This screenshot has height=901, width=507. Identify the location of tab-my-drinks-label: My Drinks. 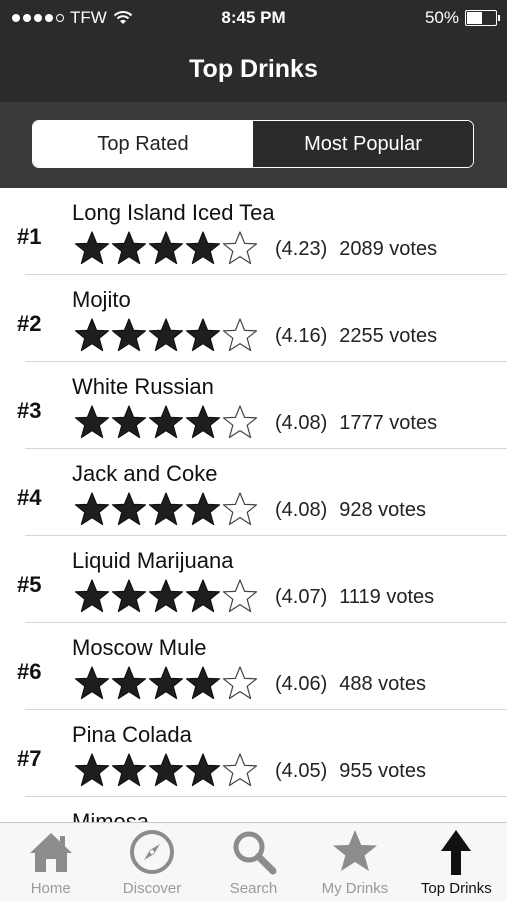
(355, 888).